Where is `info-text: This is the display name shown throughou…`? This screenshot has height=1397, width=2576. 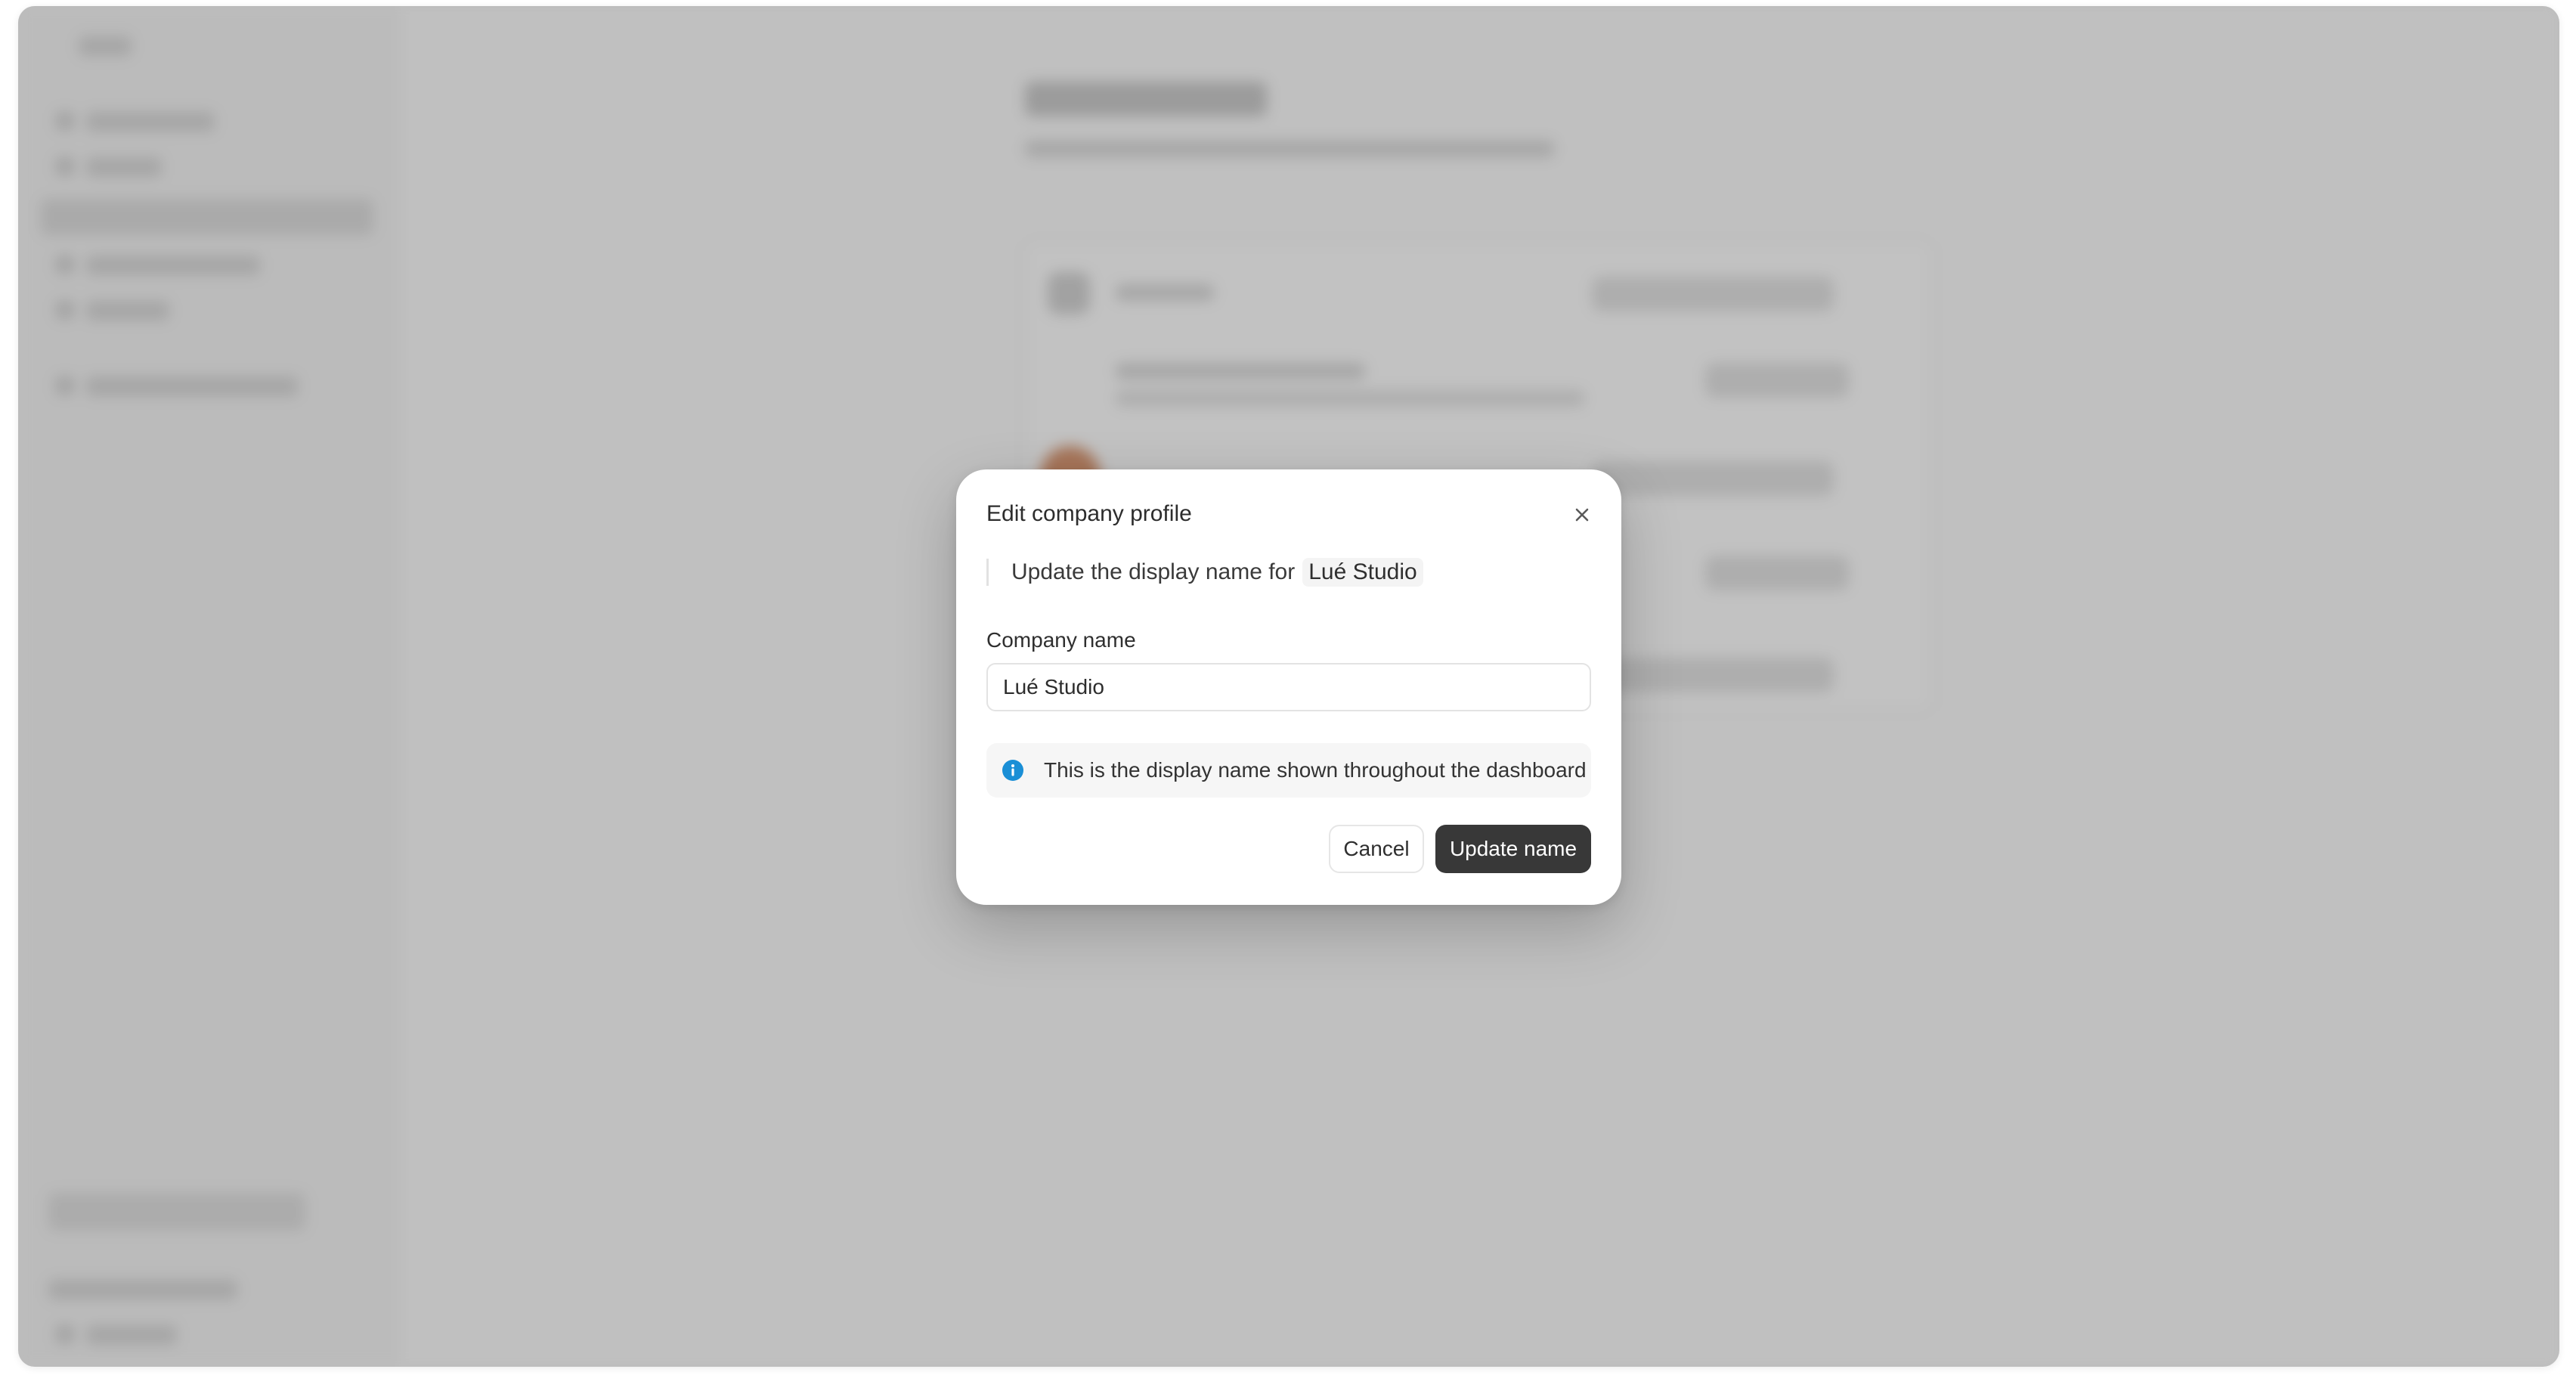 info-text: This is the display name shown throughou… is located at coordinates (1315, 770).